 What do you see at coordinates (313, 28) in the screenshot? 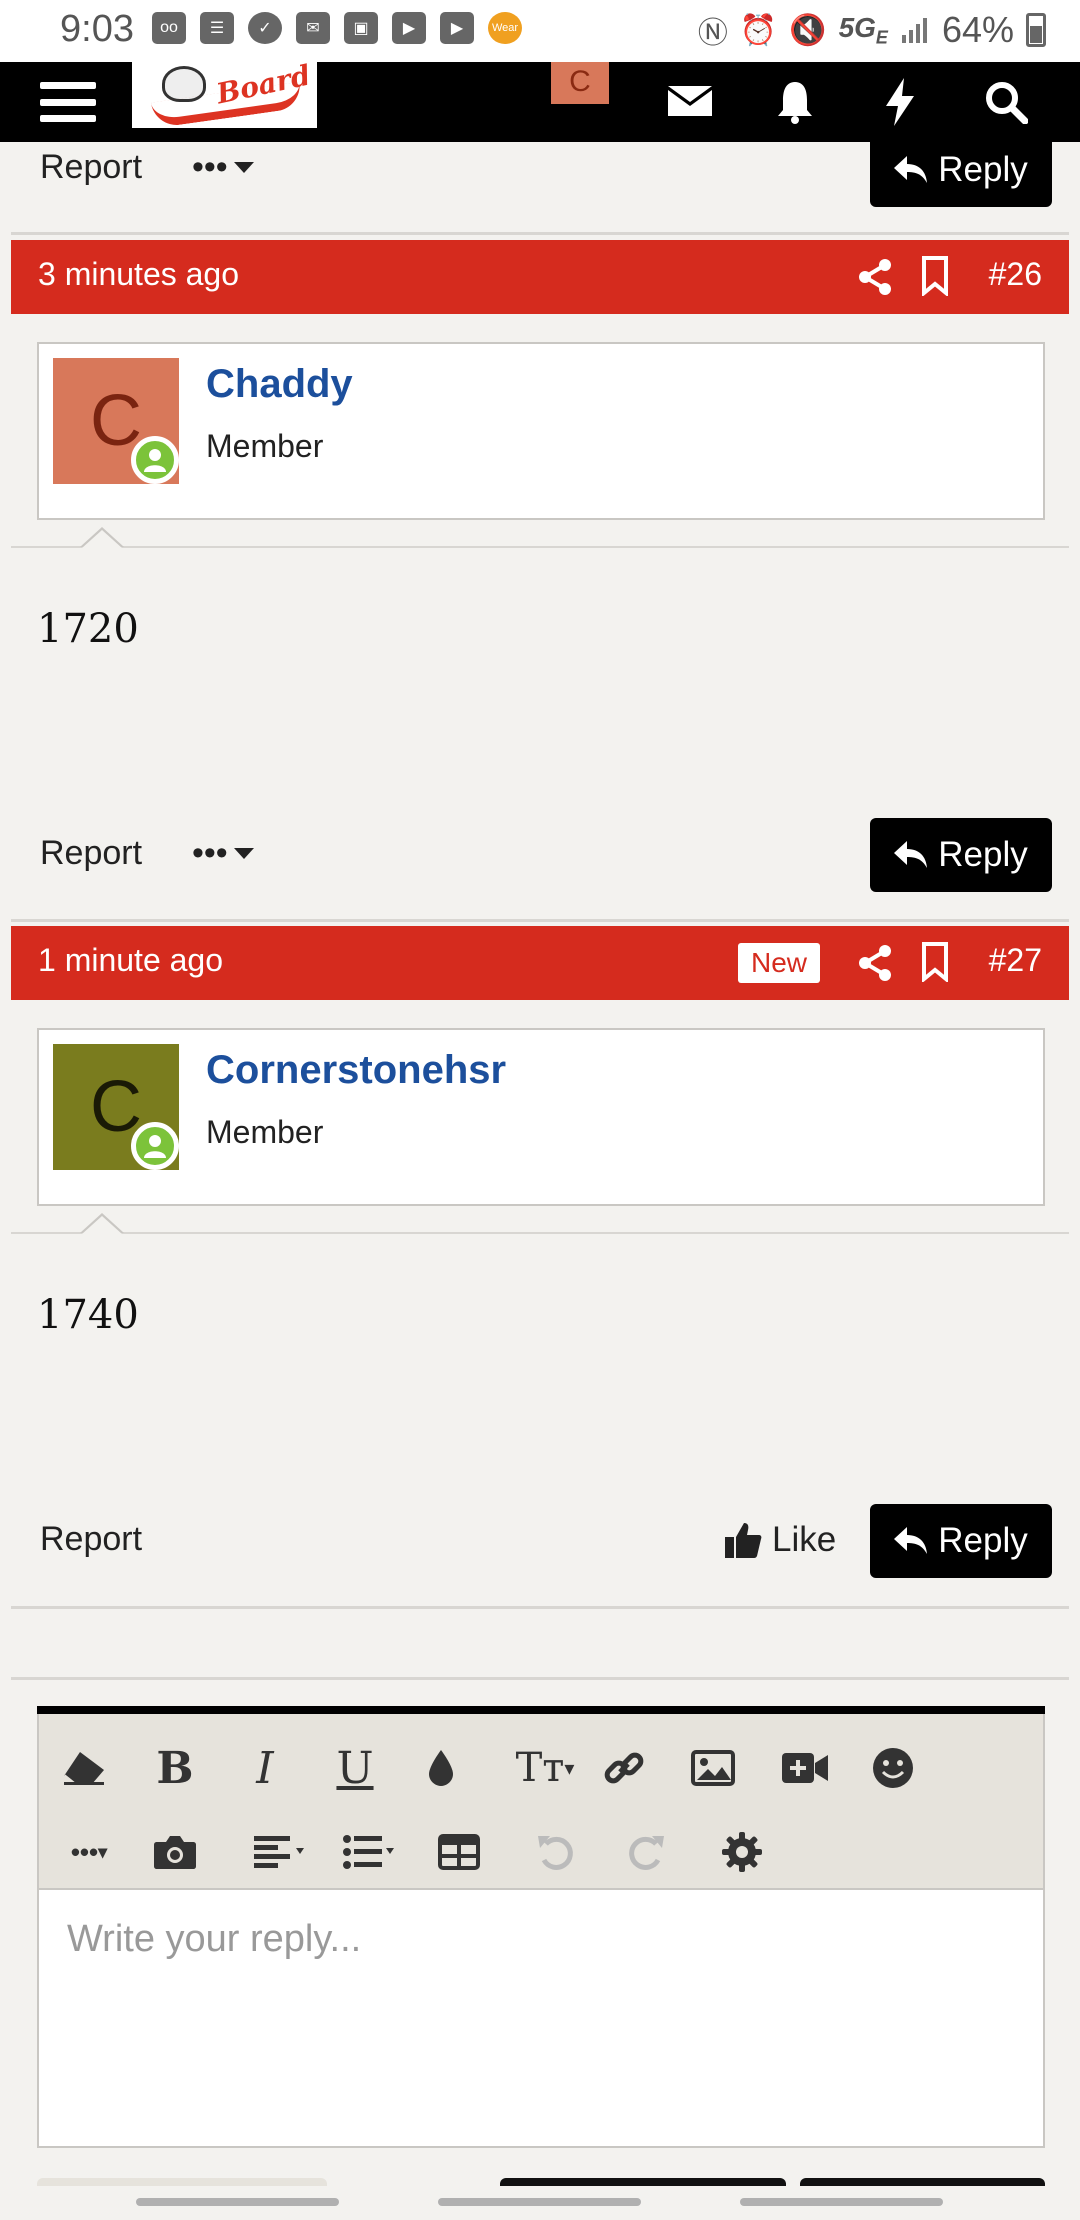
I see `mail-icon: ✉` at bounding box center [313, 28].